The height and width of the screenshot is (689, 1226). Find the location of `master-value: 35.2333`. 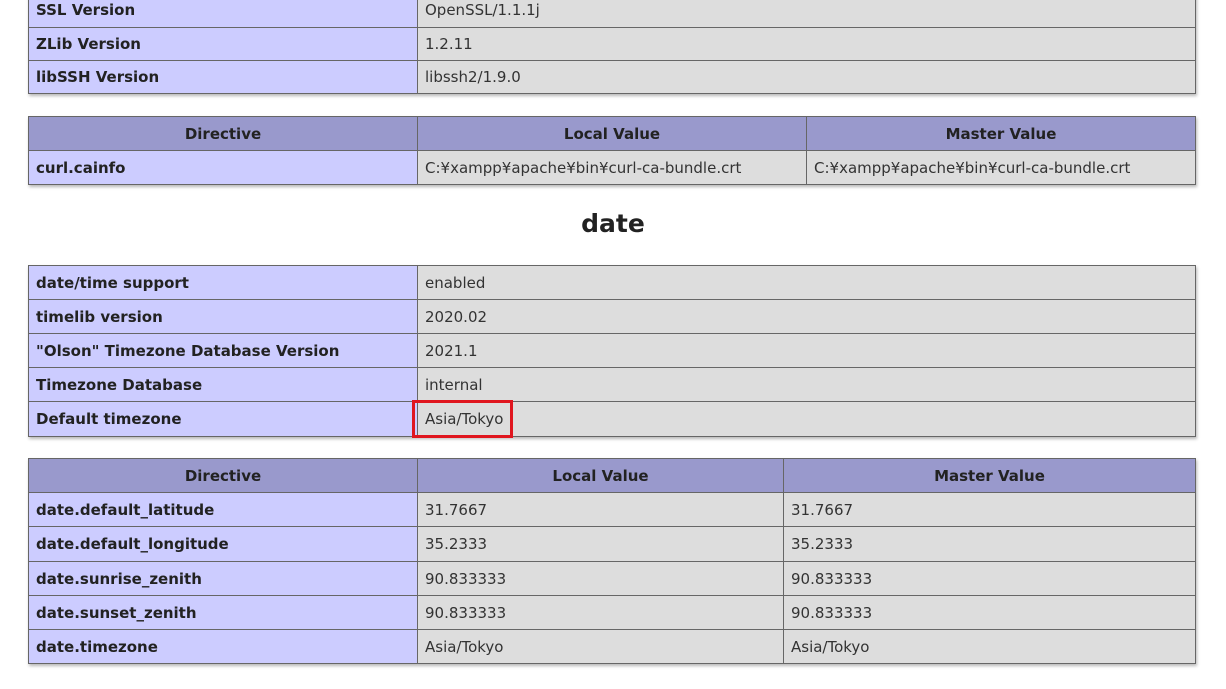

master-value: 35.2333 is located at coordinates (989, 544).